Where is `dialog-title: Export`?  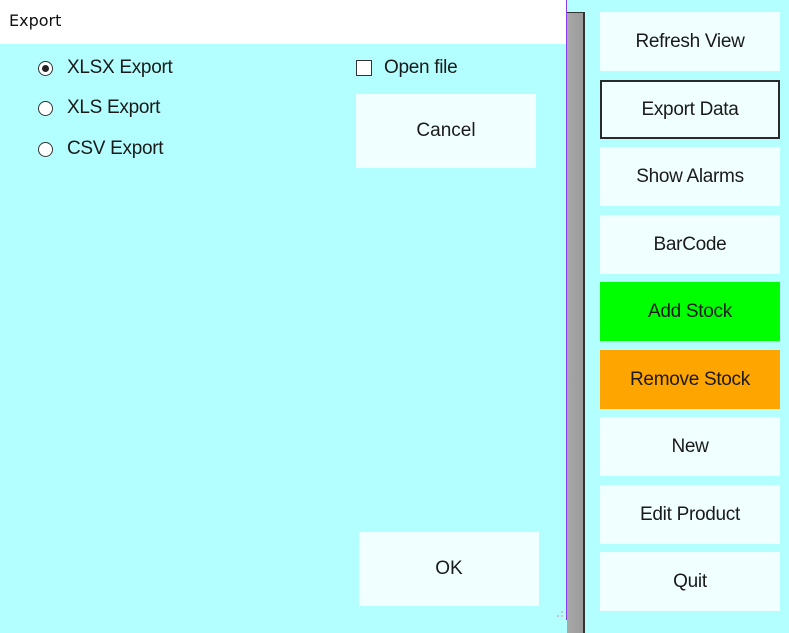
dialog-title: Export is located at coordinates (35, 20).